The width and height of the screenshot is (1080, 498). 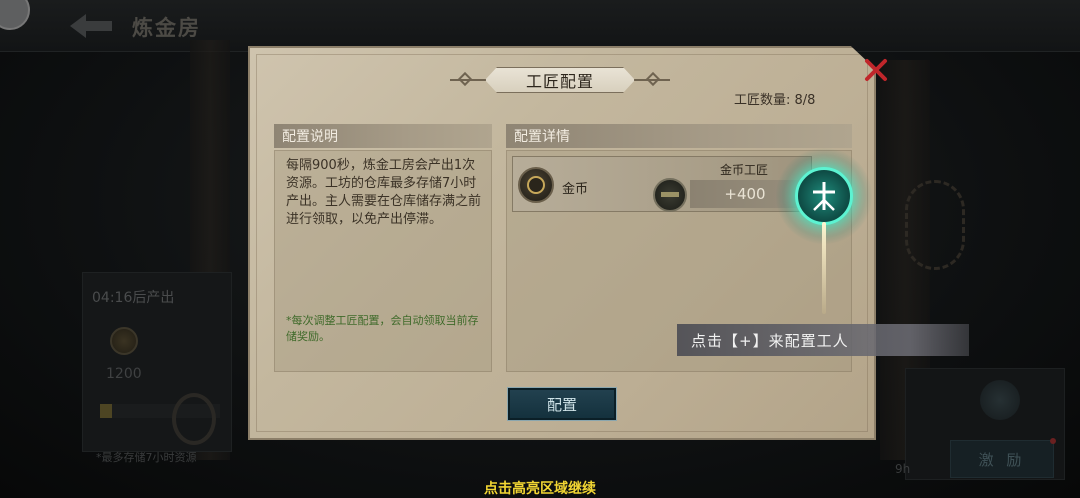 What do you see at coordinates (124, 341) in the screenshot?
I see `coin-icon` at bounding box center [124, 341].